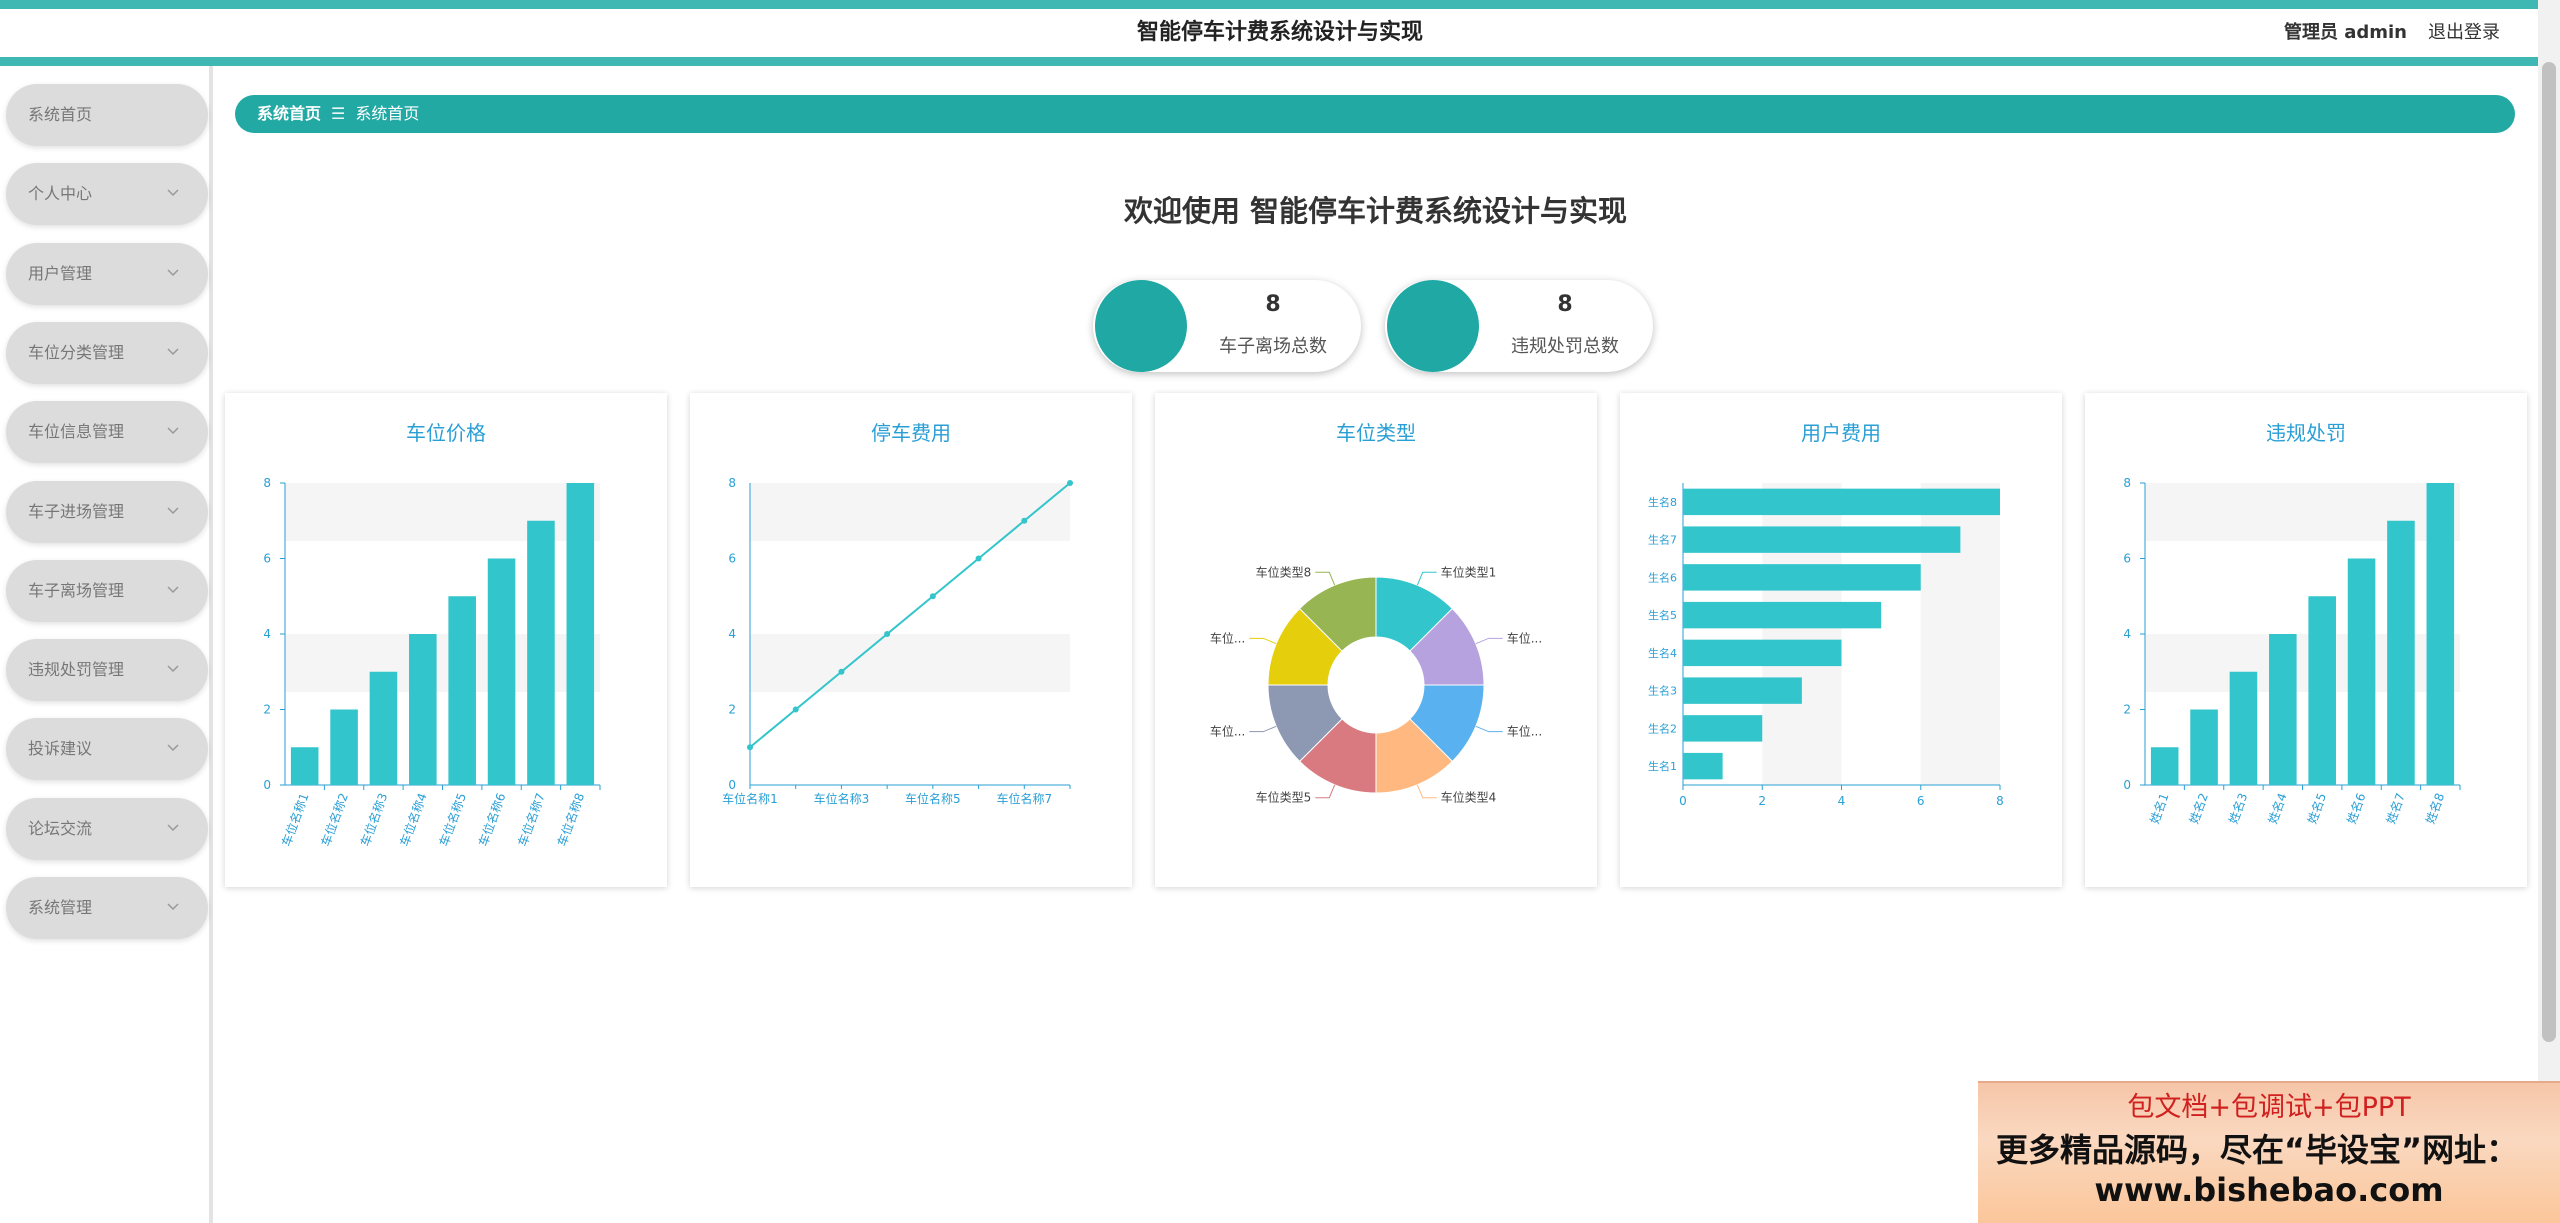  I want to click on stat-caption: 违规处罚总数, so click(1565, 346).